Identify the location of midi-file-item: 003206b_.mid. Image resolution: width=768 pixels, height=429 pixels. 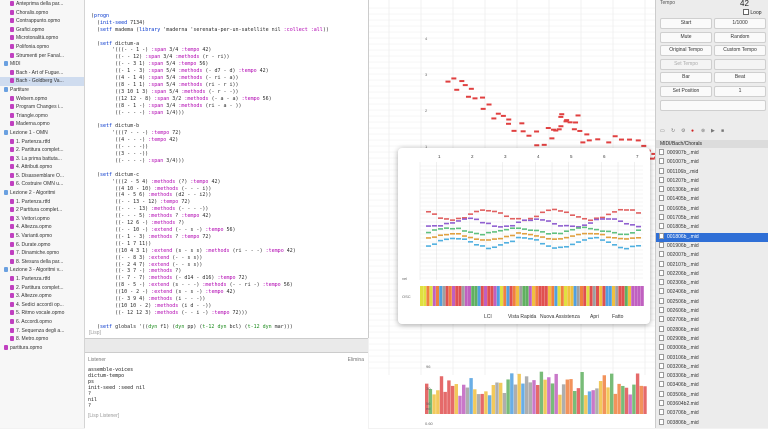
(712, 367).